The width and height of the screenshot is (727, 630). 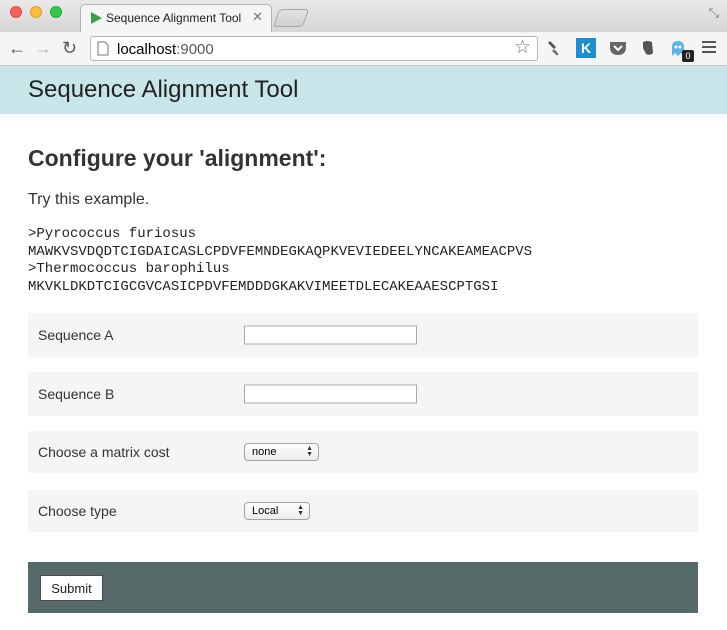 What do you see at coordinates (104, 452) in the screenshot?
I see `matrix-cost-label: Choose a matrix cost` at bounding box center [104, 452].